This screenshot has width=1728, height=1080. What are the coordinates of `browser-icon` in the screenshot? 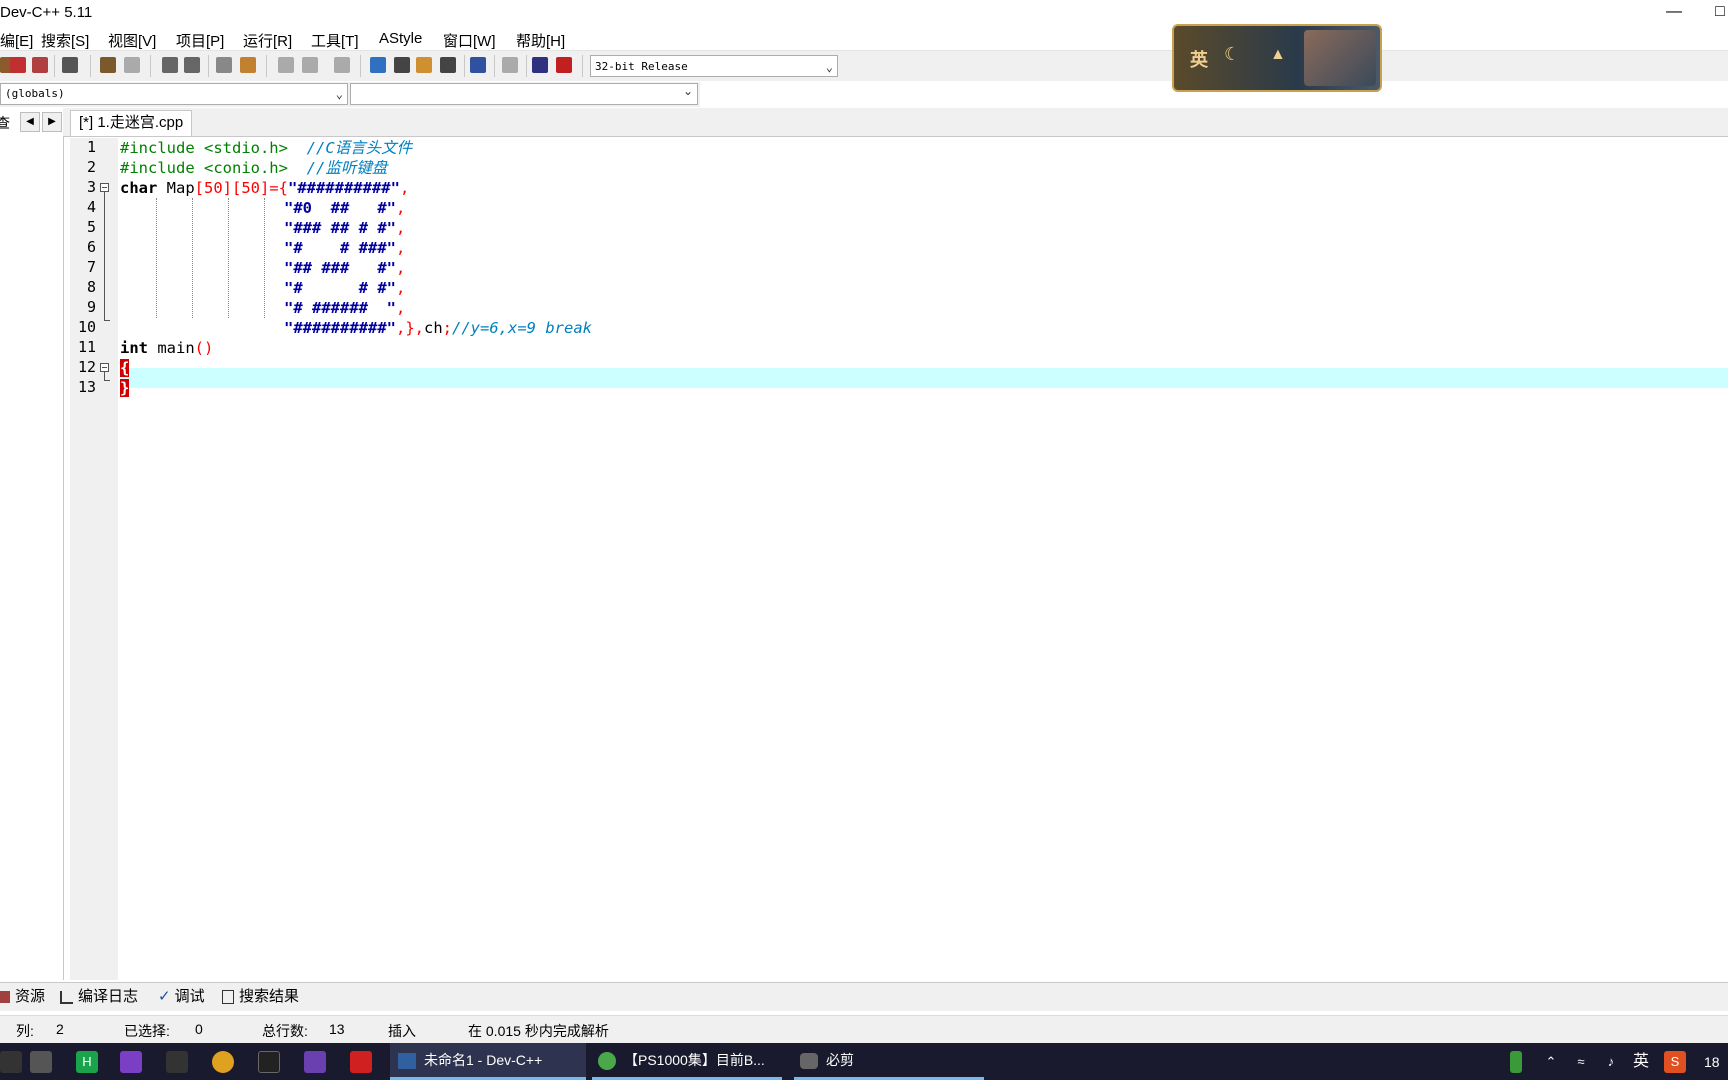 It's located at (607, 1061).